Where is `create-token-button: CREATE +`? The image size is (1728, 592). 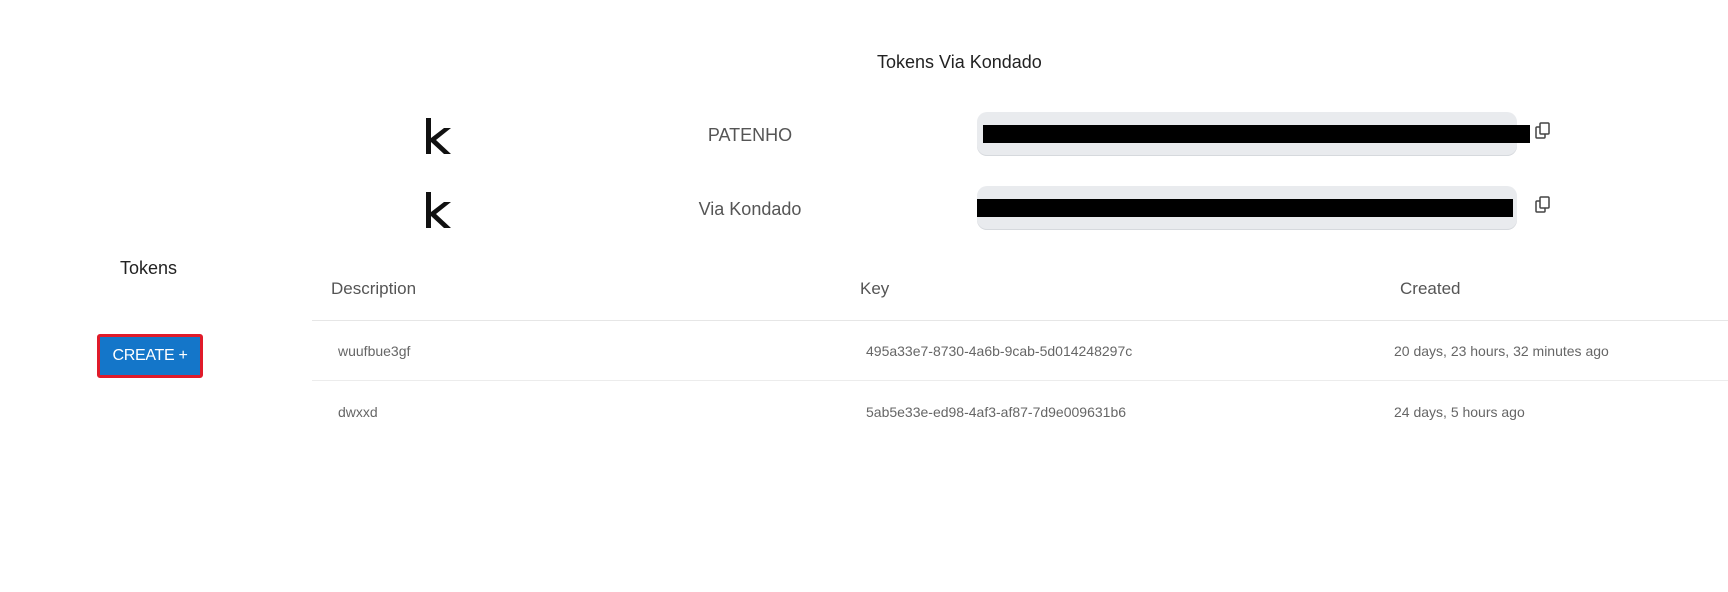
create-token-button: CREATE + is located at coordinates (150, 356).